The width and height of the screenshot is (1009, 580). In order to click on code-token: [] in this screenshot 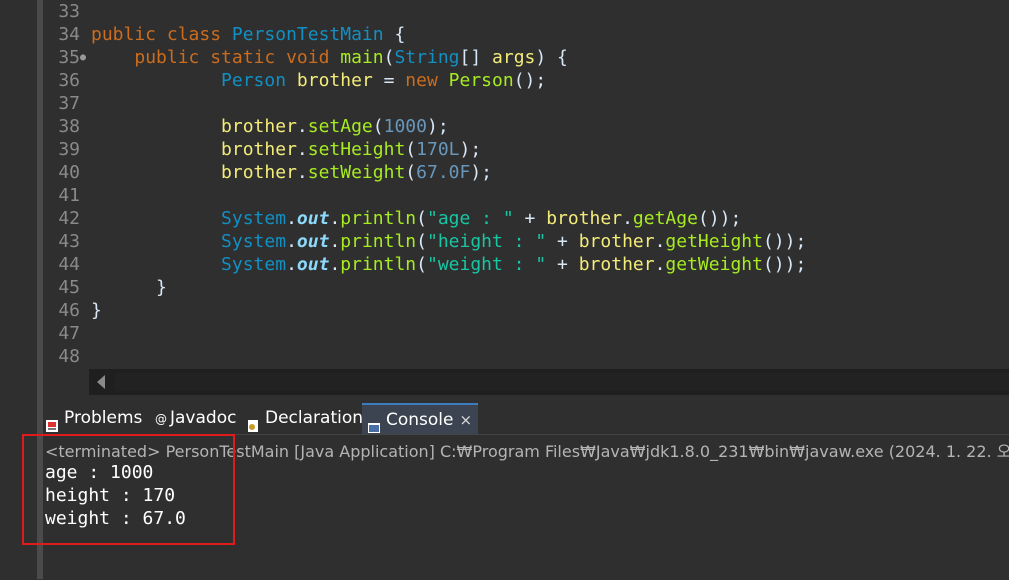, I will do `click(476, 57)`.